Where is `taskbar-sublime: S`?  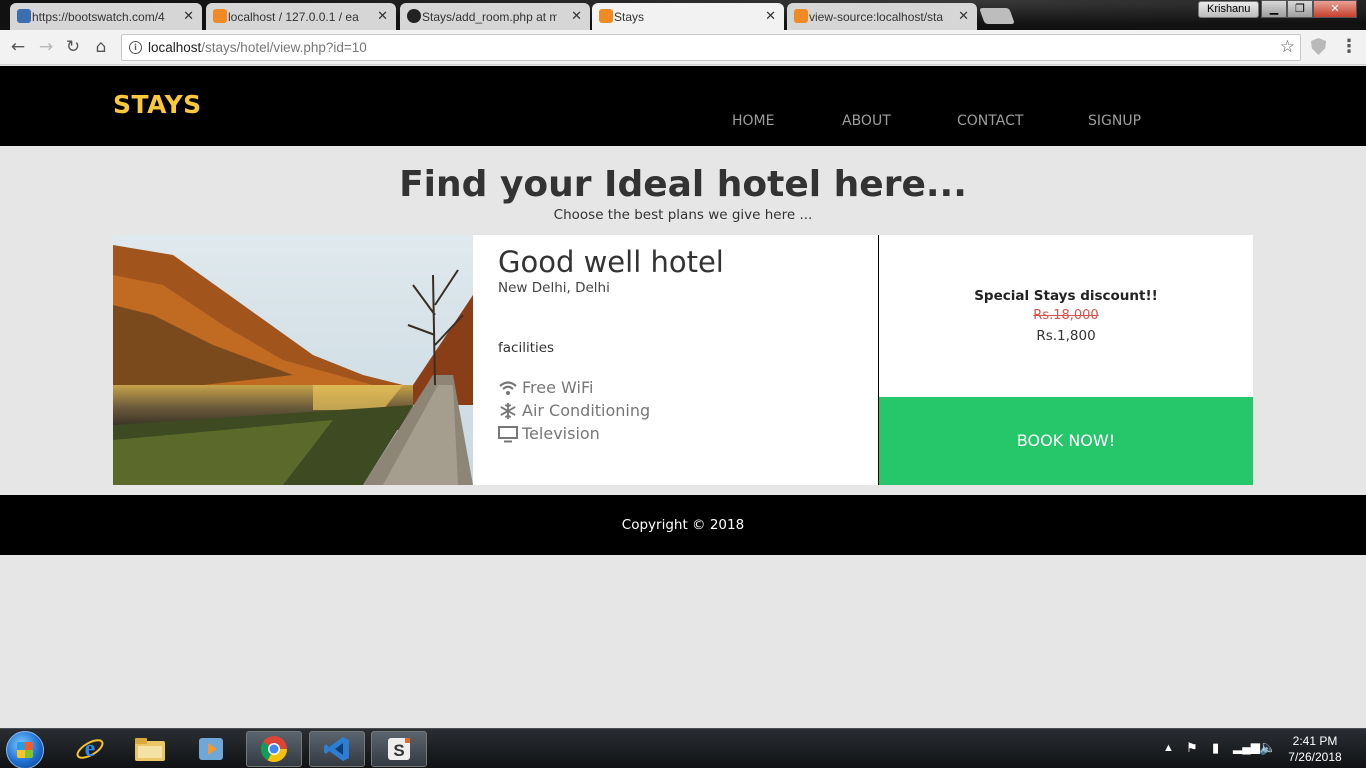 taskbar-sublime: S is located at coordinates (399, 749).